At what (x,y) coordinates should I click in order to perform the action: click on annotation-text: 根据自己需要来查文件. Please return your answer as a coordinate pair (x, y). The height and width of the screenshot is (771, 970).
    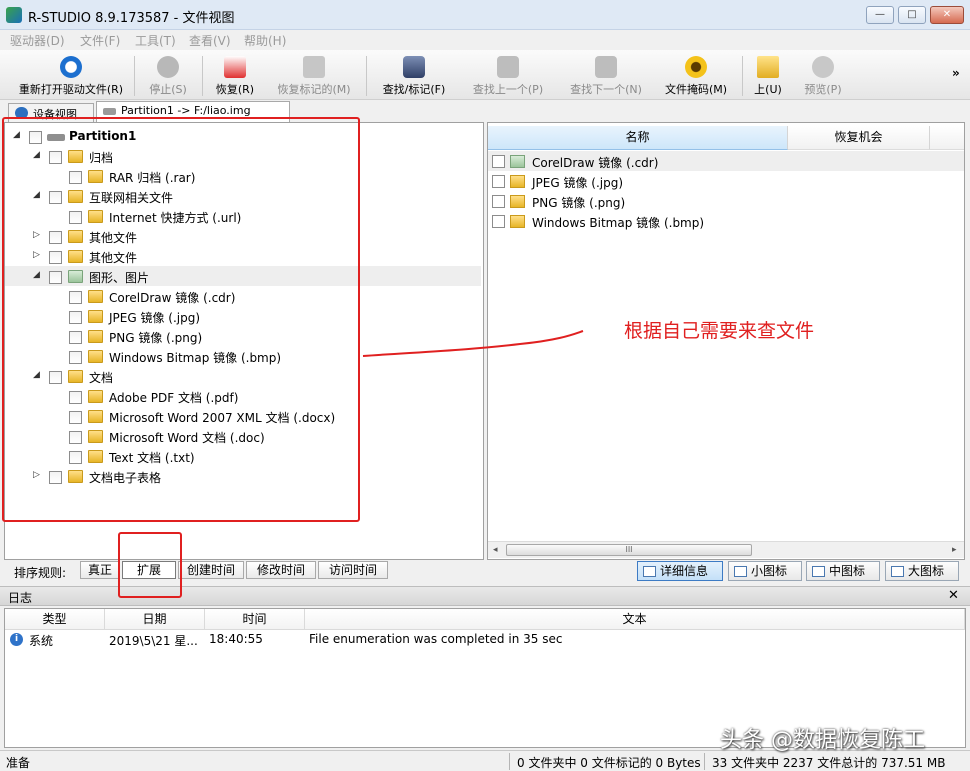
    Looking at the image, I should click on (719, 331).